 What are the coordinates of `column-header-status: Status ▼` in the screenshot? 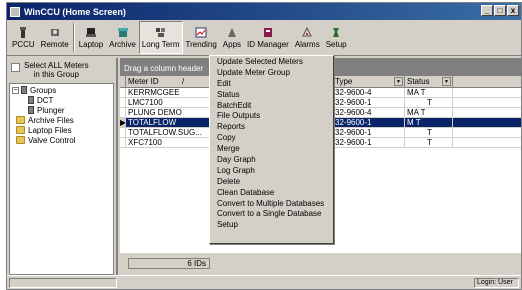 It's located at (429, 81).